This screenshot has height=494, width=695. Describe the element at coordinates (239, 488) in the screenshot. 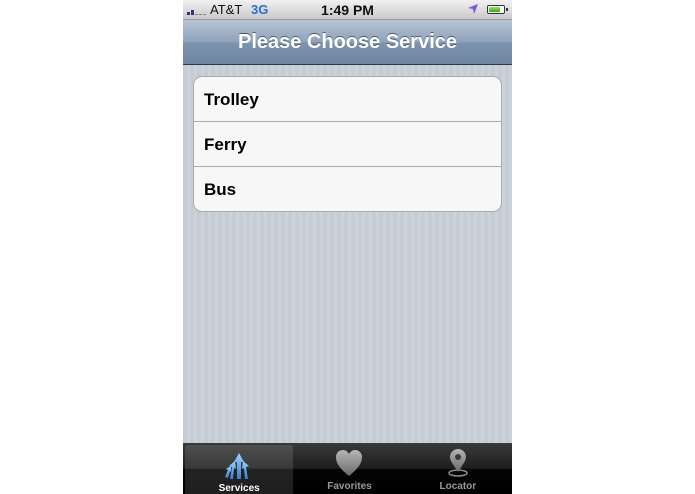

I see `tab-label: Services` at that location.